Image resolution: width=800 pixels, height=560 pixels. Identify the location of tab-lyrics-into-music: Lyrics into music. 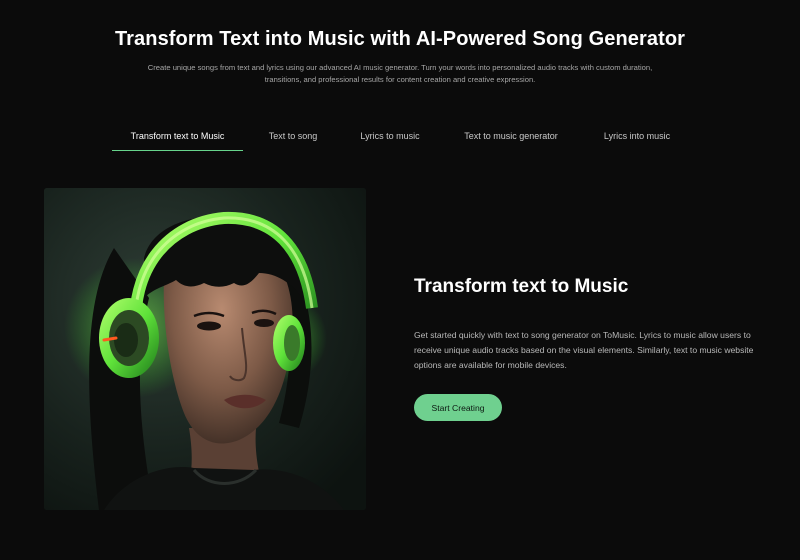
(637, 136).